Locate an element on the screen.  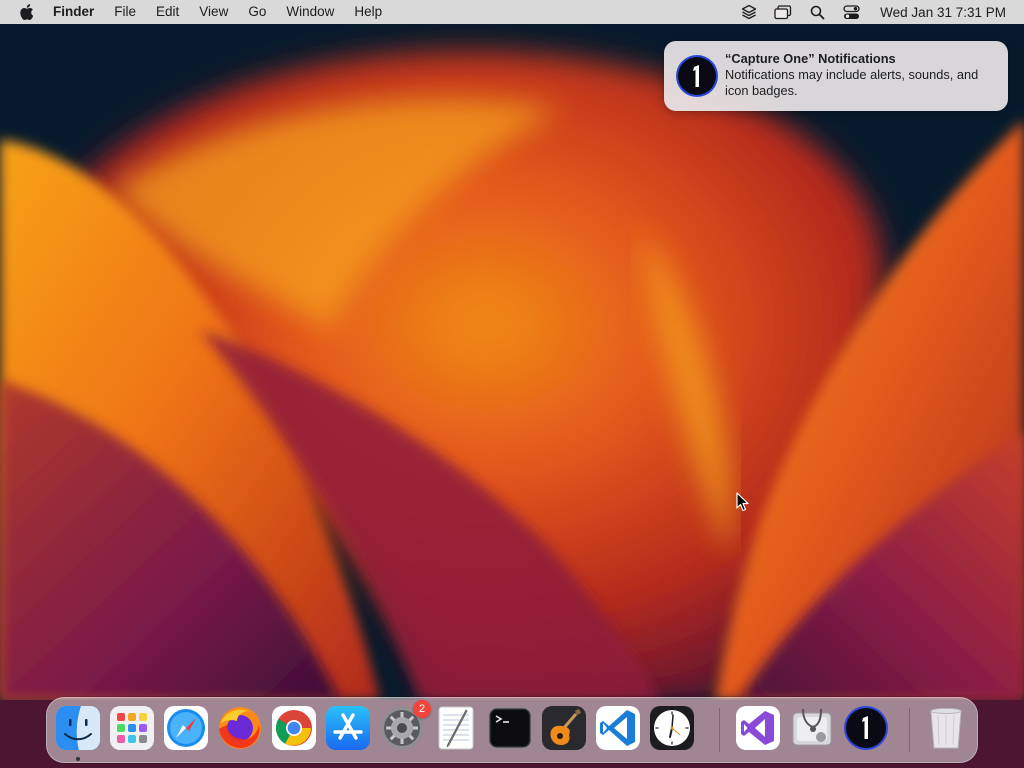
dock-item-chrome is located at coordinates (294, 728).